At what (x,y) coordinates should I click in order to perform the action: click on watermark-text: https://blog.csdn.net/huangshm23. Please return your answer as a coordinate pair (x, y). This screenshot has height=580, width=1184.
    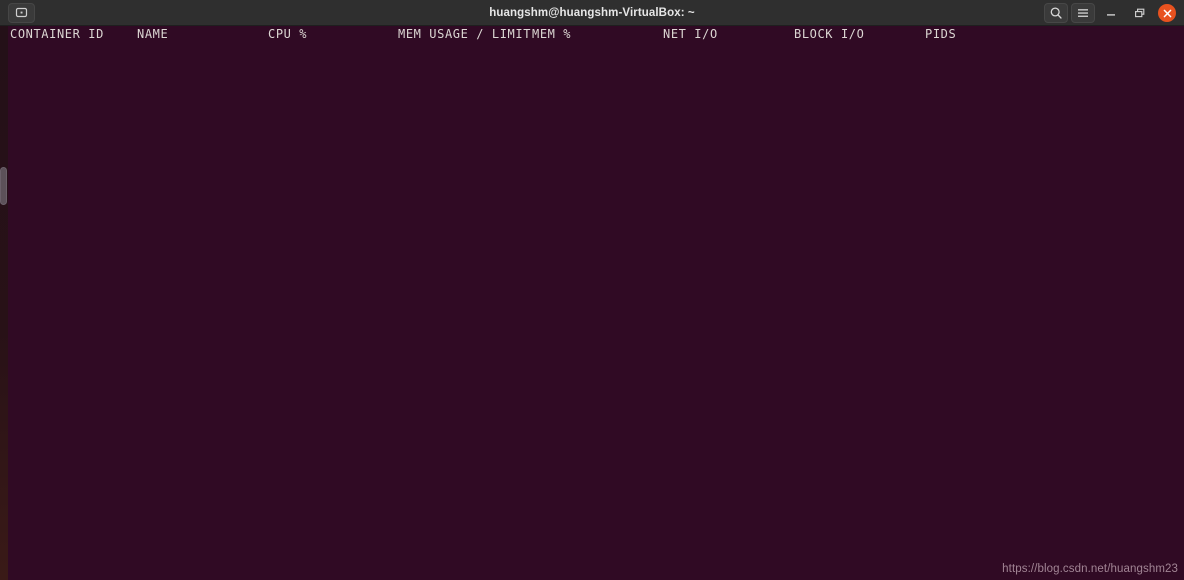
    Looking at the image, I should click on (1090, 569).